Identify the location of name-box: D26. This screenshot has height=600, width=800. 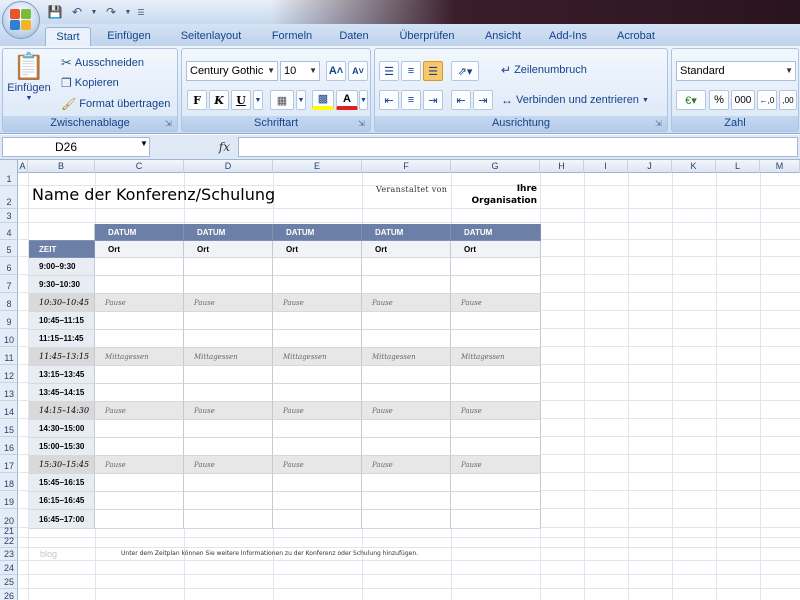
(76, 147).